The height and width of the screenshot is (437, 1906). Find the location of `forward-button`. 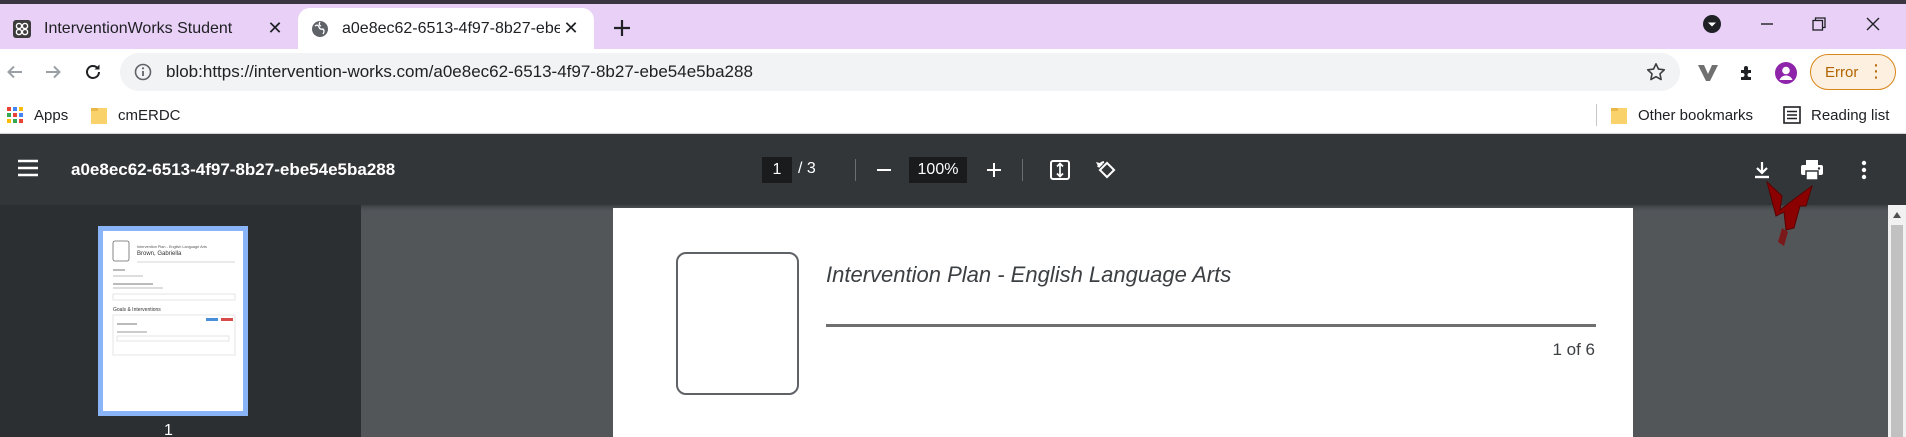

forward-button is located at coordinates (53, 72).